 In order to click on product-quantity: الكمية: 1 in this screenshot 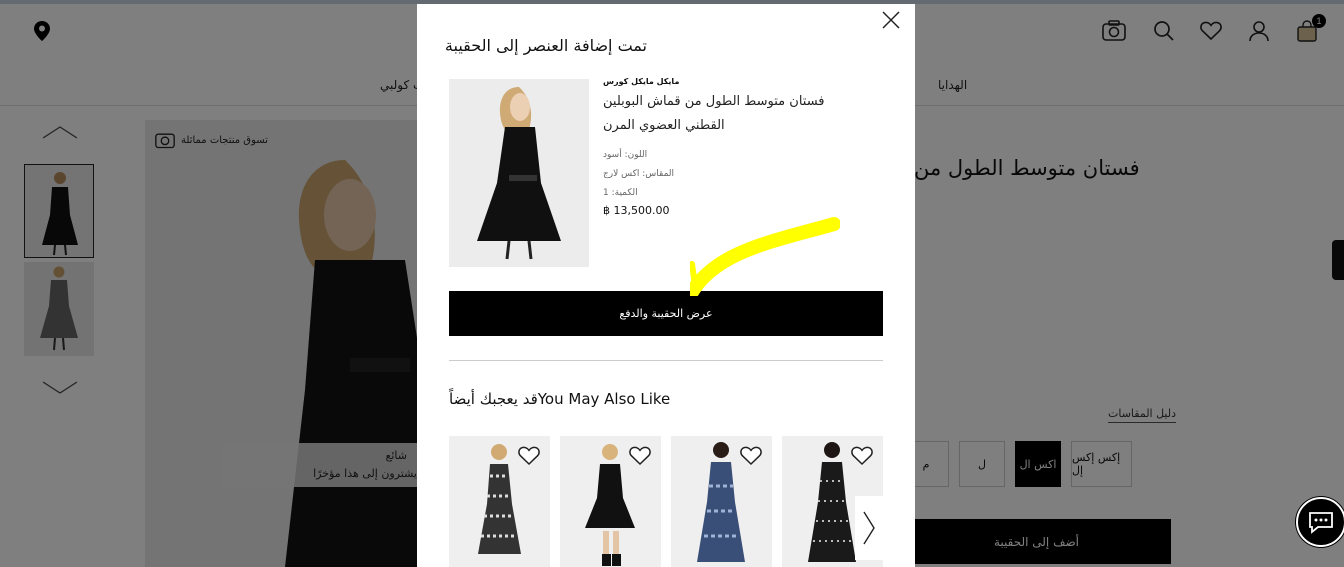, I will do `click(620, 193)`.